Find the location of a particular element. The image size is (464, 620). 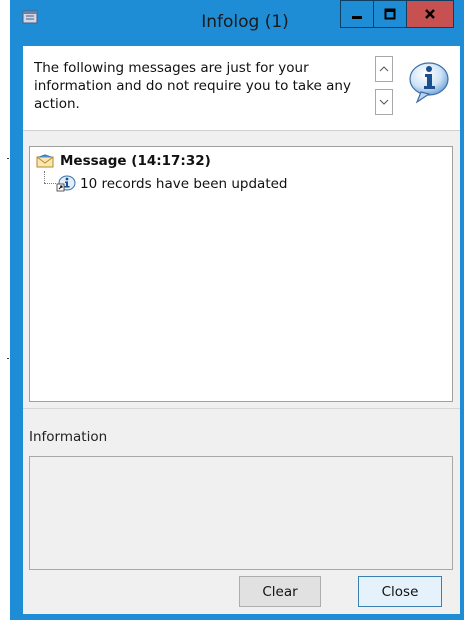

close-button: Close is located at coordinates (400, 591).